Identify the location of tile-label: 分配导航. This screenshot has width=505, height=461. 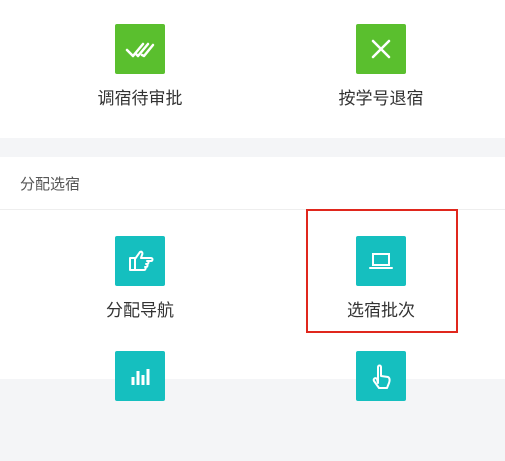
(140, 311).